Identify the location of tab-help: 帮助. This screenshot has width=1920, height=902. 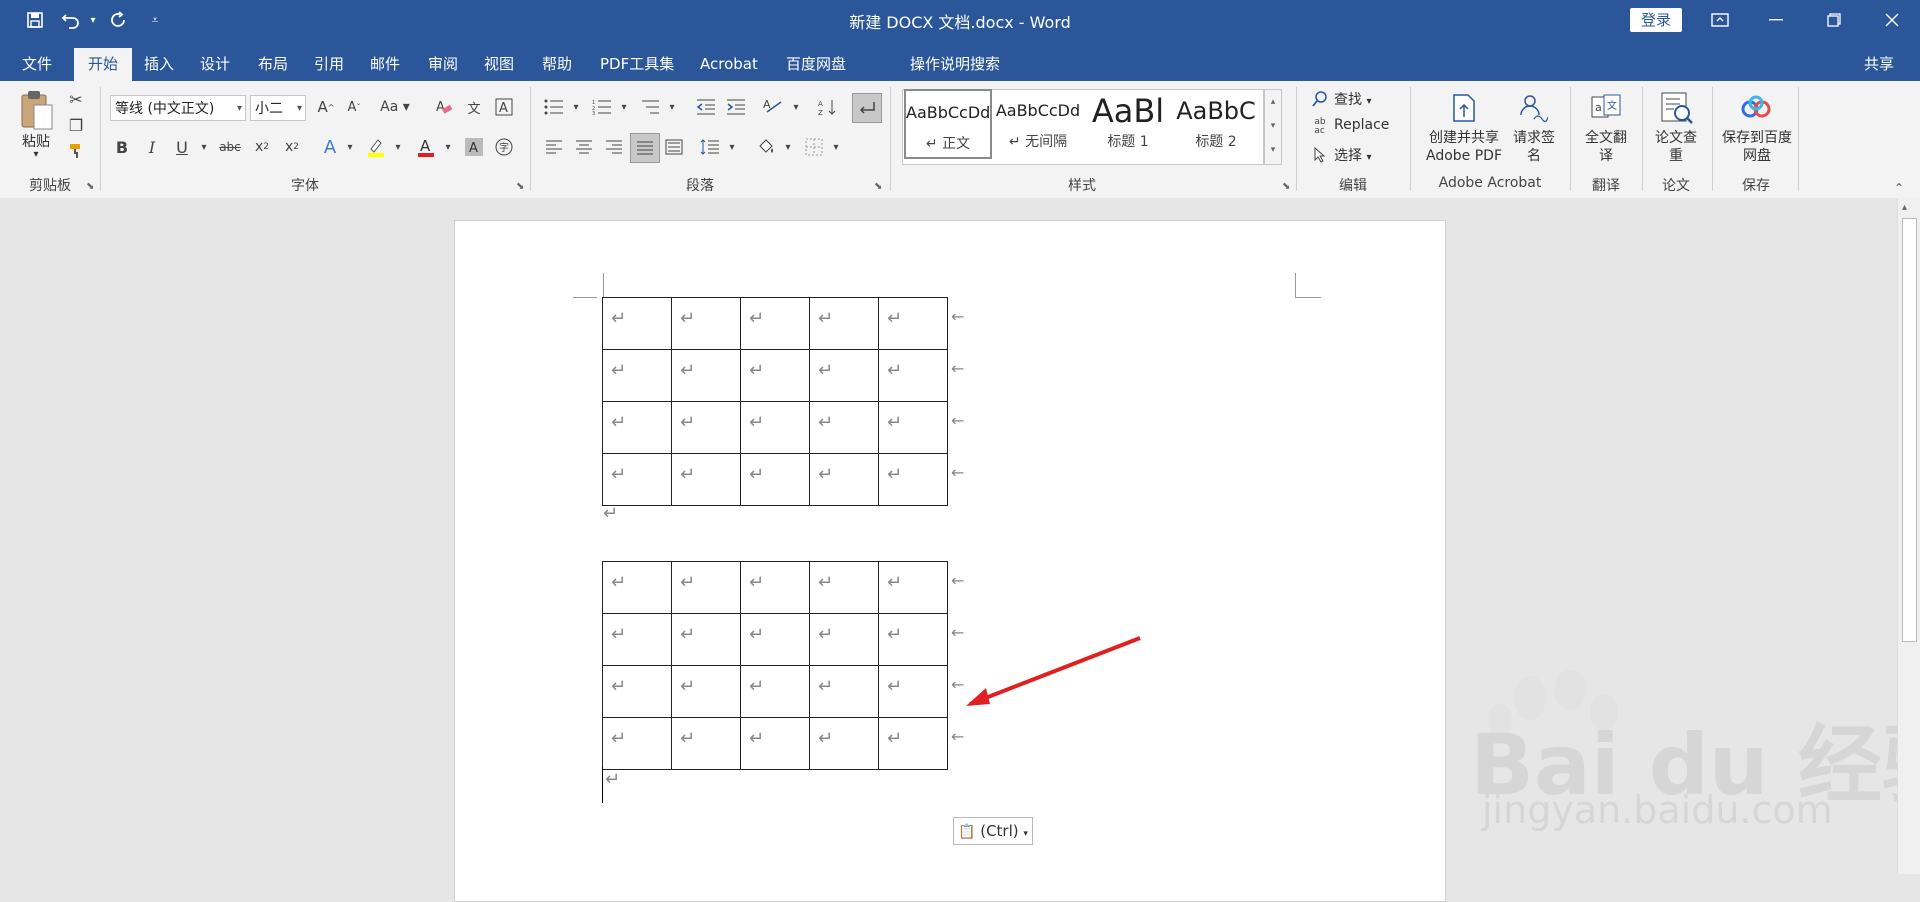
(557, 64).